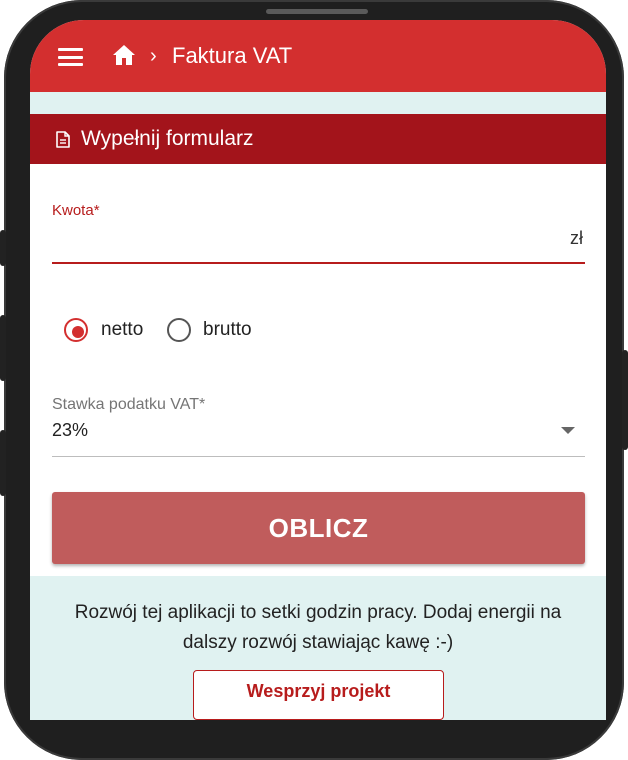 The height and width of the screenshot is (760, 628). Describe the element at coordinates (129, 404) in the screenshot. I see `vat-rate-label: Stawka podatku VAT*` at that location.